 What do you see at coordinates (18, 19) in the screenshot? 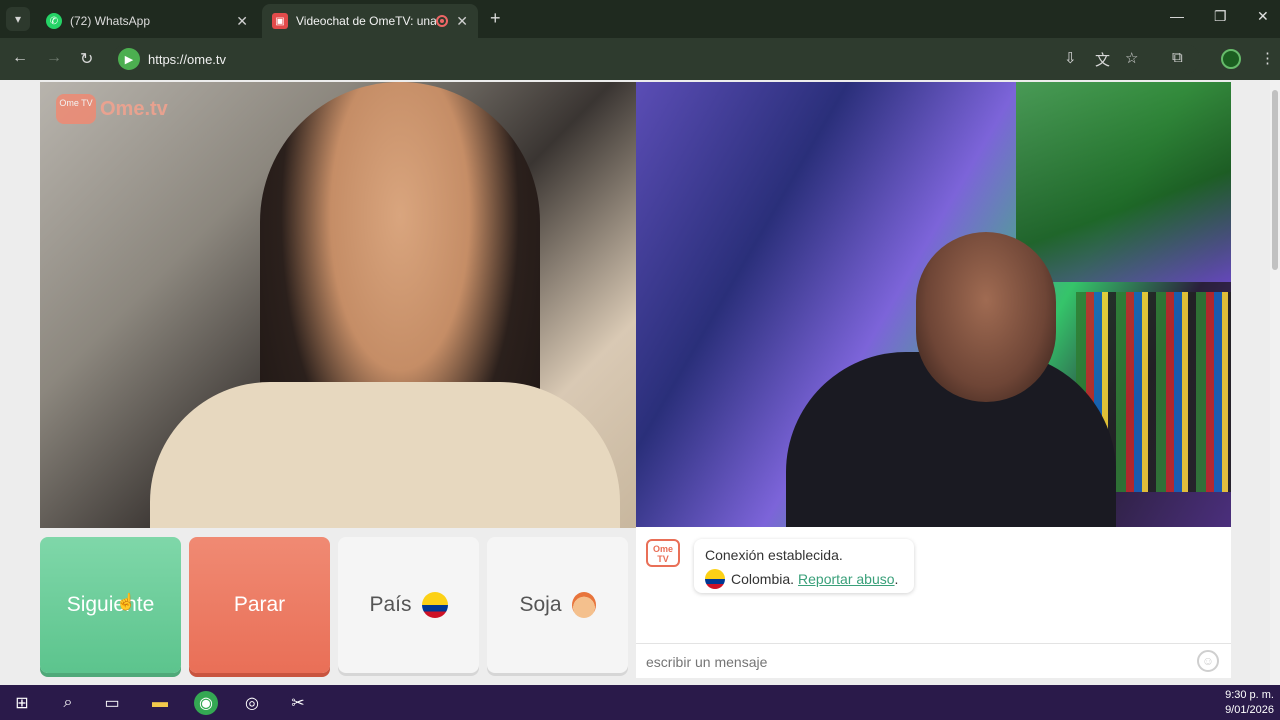
I see `tab-search-button: ▾` at bounding box center [18, 19].